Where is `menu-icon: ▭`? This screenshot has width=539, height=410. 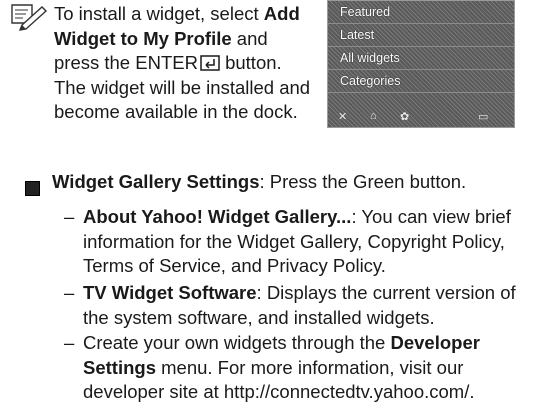
menu-icon: ▭ is located at coordinates (483, 116).